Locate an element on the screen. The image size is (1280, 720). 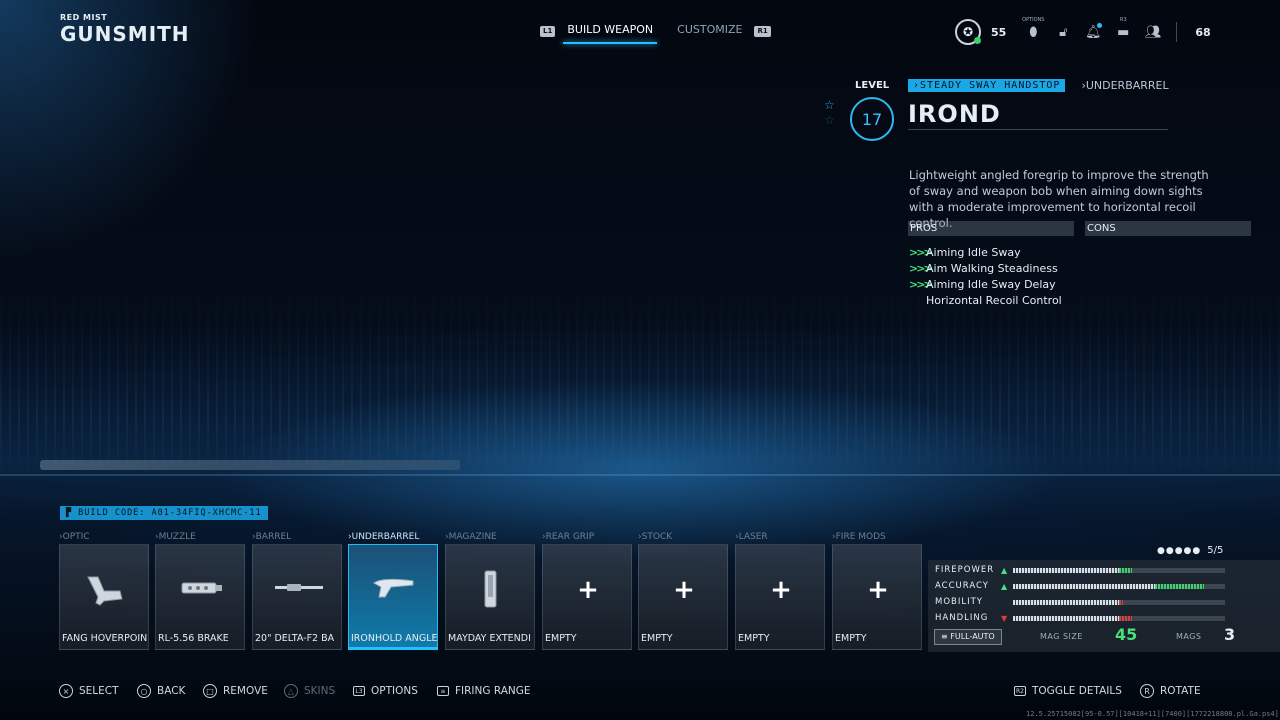
players-online-count: 68 is located at coordinates (1203, 32).